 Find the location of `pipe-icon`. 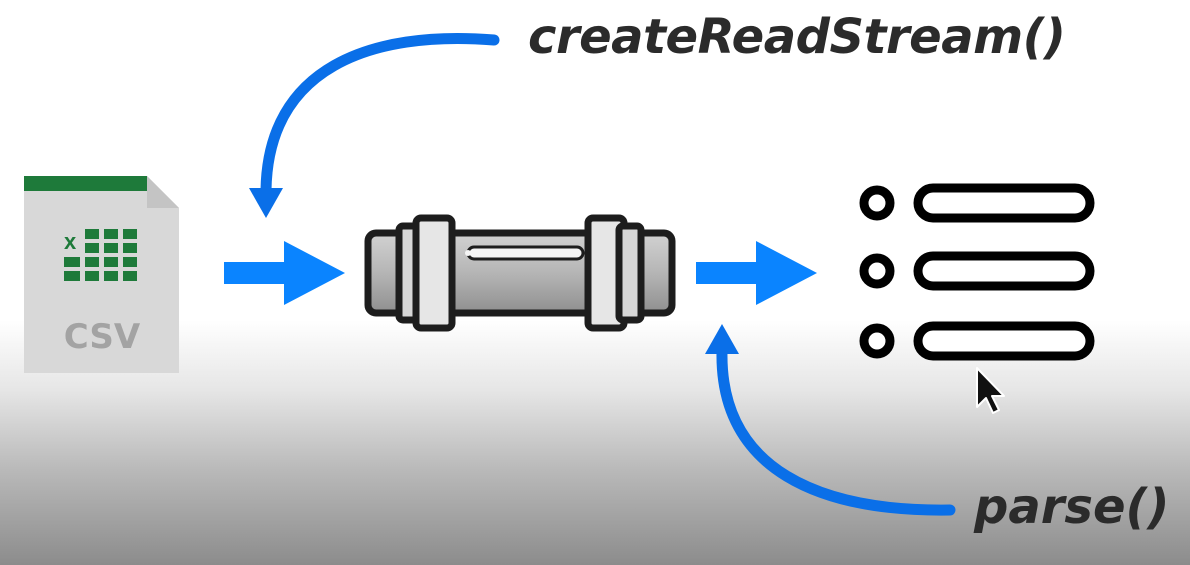

pipe-icon is located at coordinates (520, 273).